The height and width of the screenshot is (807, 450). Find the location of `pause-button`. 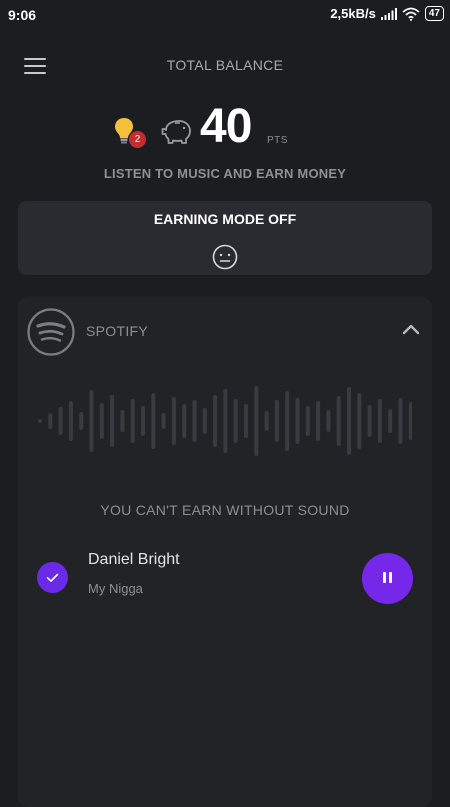

pause-button is located at coordinates (387, 578).